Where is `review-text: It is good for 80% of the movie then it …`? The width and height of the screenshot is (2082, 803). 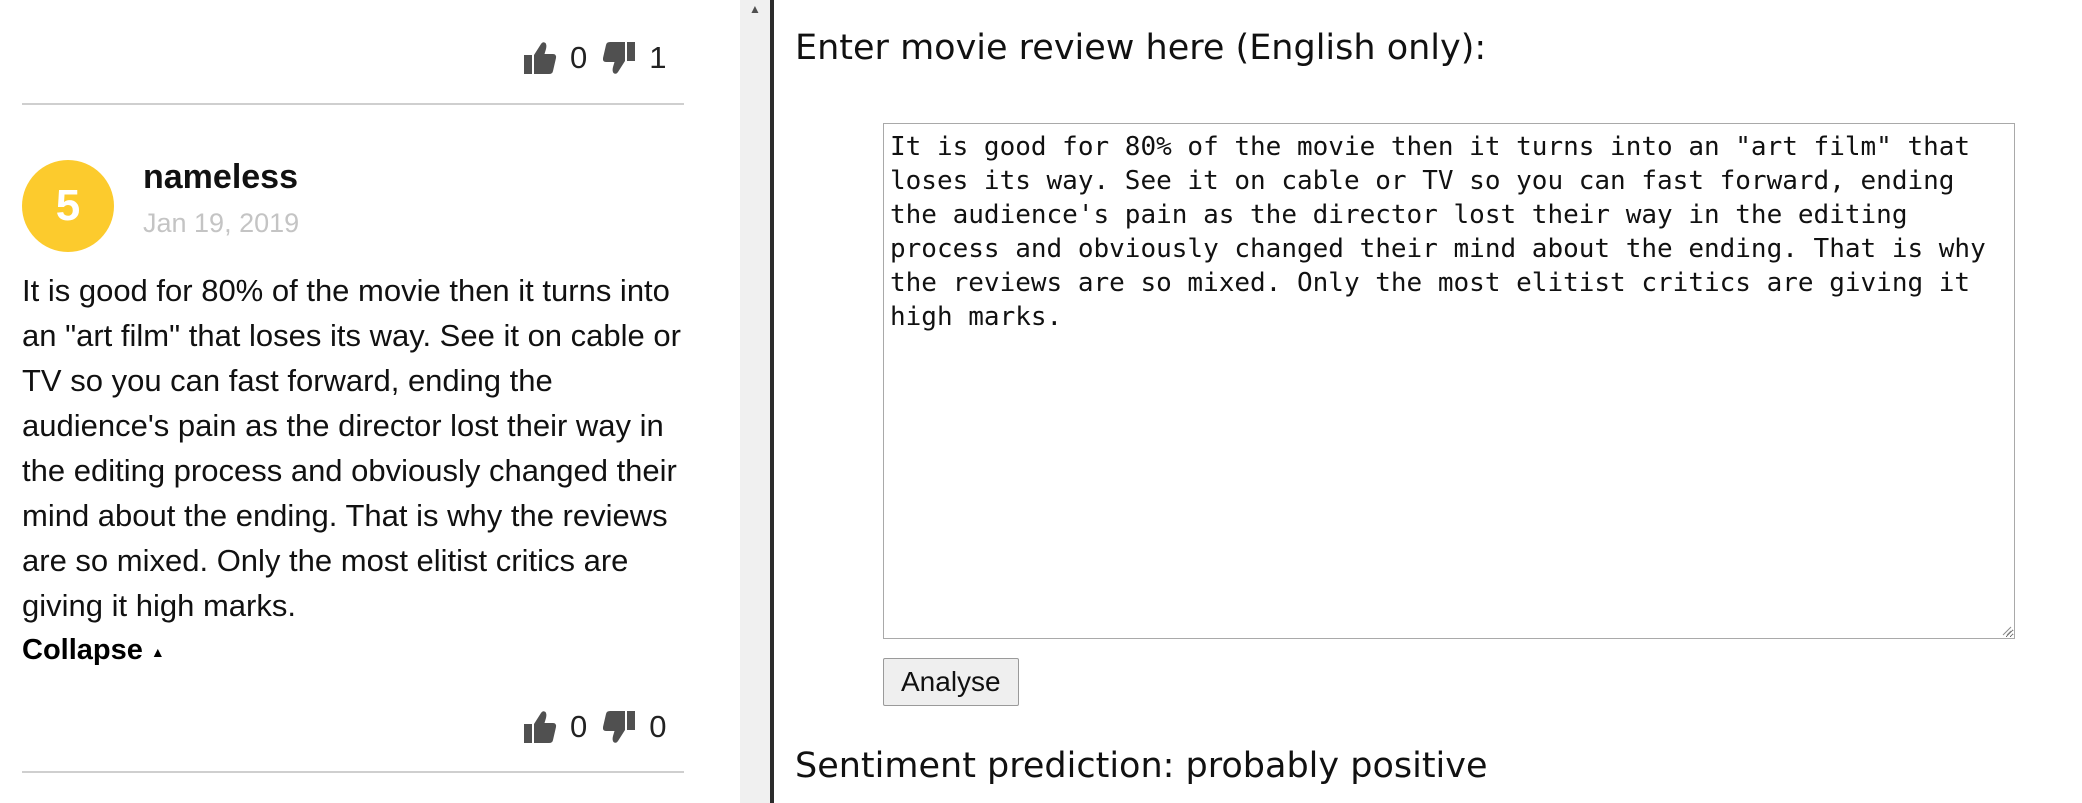
review-text: It is good for 80% of the movie then it … is located at coordinates (351, 448).